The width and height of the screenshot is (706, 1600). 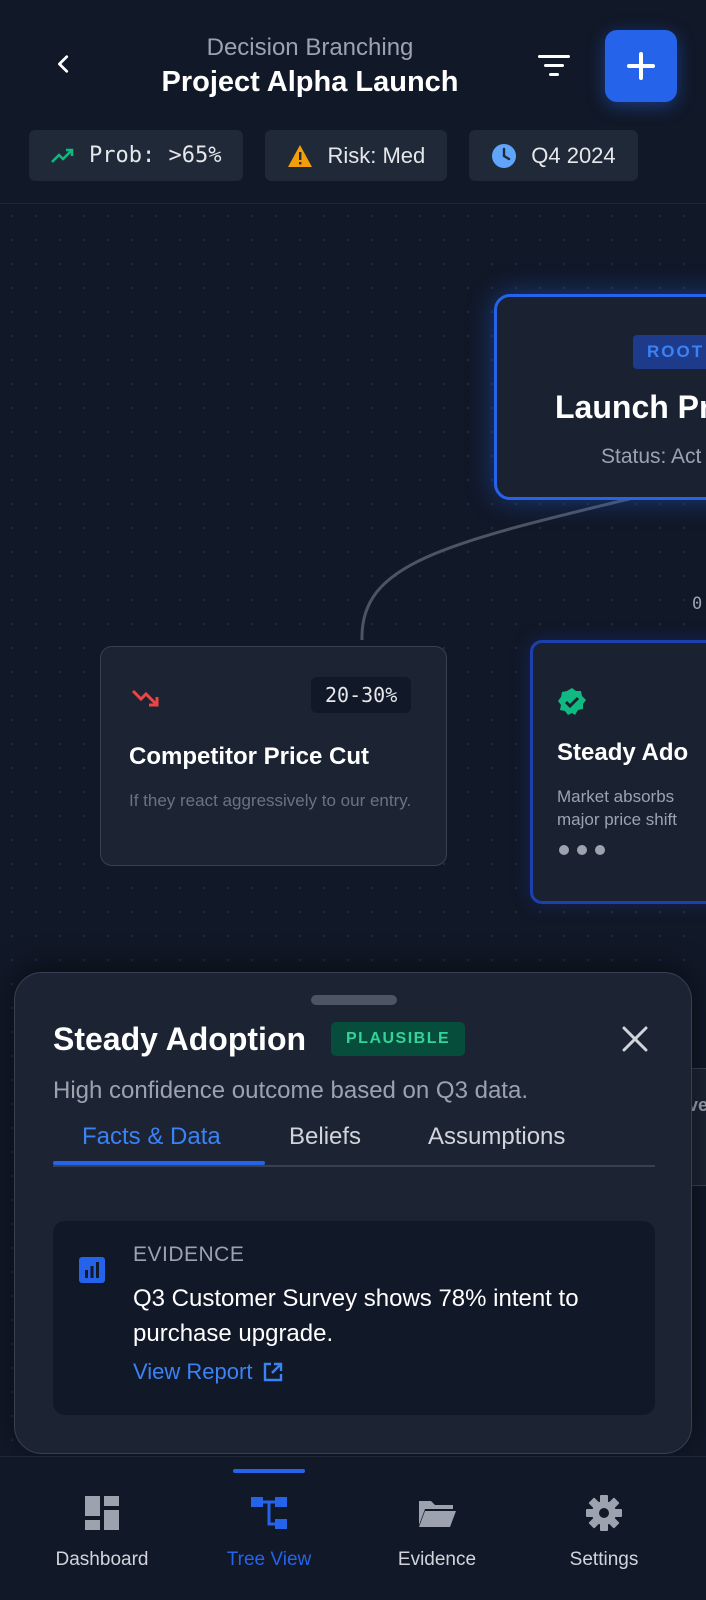 What do you see at coordinates (151, 1137) in the screenshot?
I see `tab-facts-data: Facts & Data` at bounding box center [151, 1137].